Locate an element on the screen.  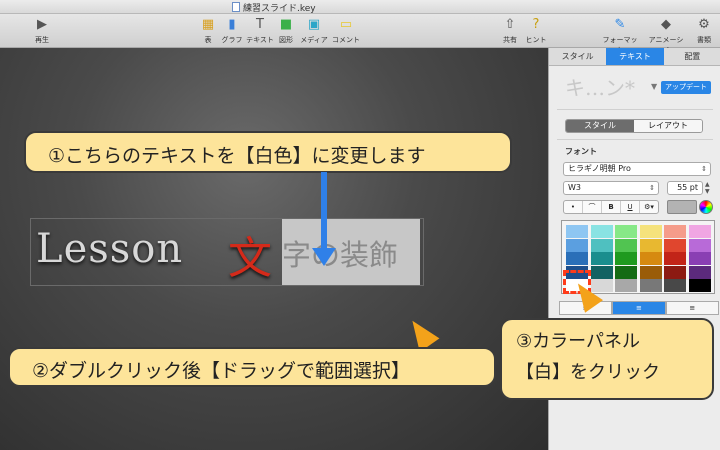
comment-icon: ▭ is located at coordinates (346, 24).